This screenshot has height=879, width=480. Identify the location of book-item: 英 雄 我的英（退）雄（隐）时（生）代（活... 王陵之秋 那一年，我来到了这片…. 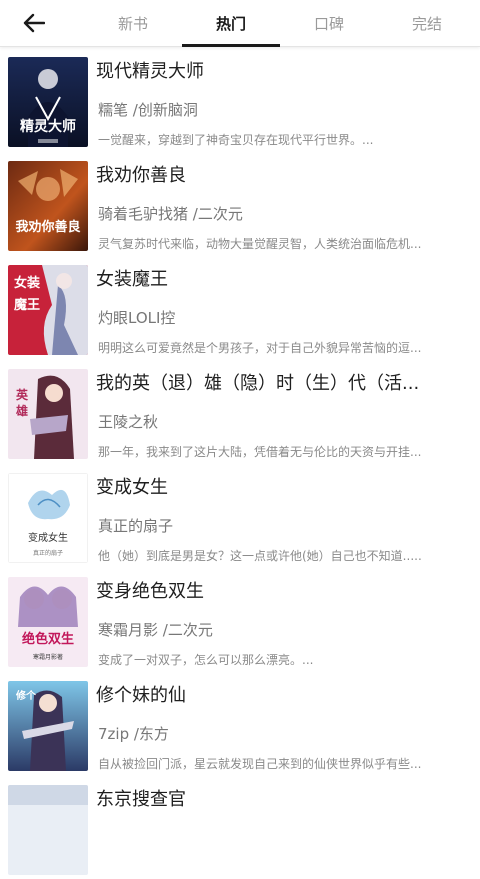
(240, 411).